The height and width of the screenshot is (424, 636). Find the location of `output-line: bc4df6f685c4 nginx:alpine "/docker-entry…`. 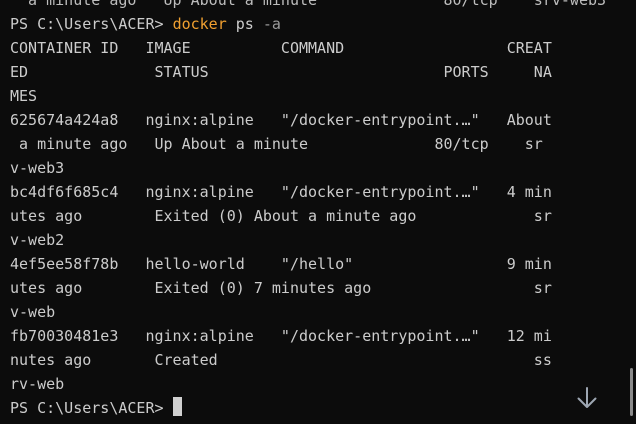

output-line: bc4df6f685c4 nginx:alpine "/docker-entry… is located at coordinates (281, 192).